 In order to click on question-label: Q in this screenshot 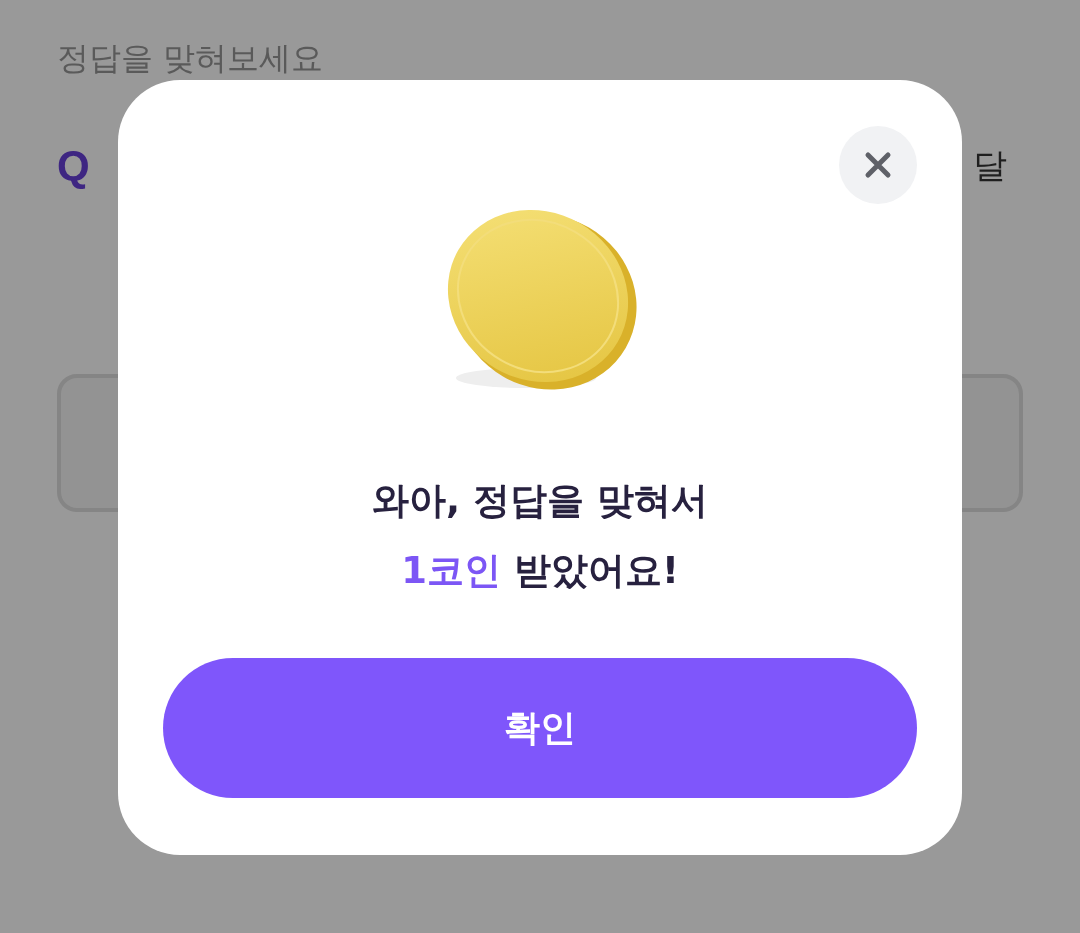, I will do `click(73, 166)`.